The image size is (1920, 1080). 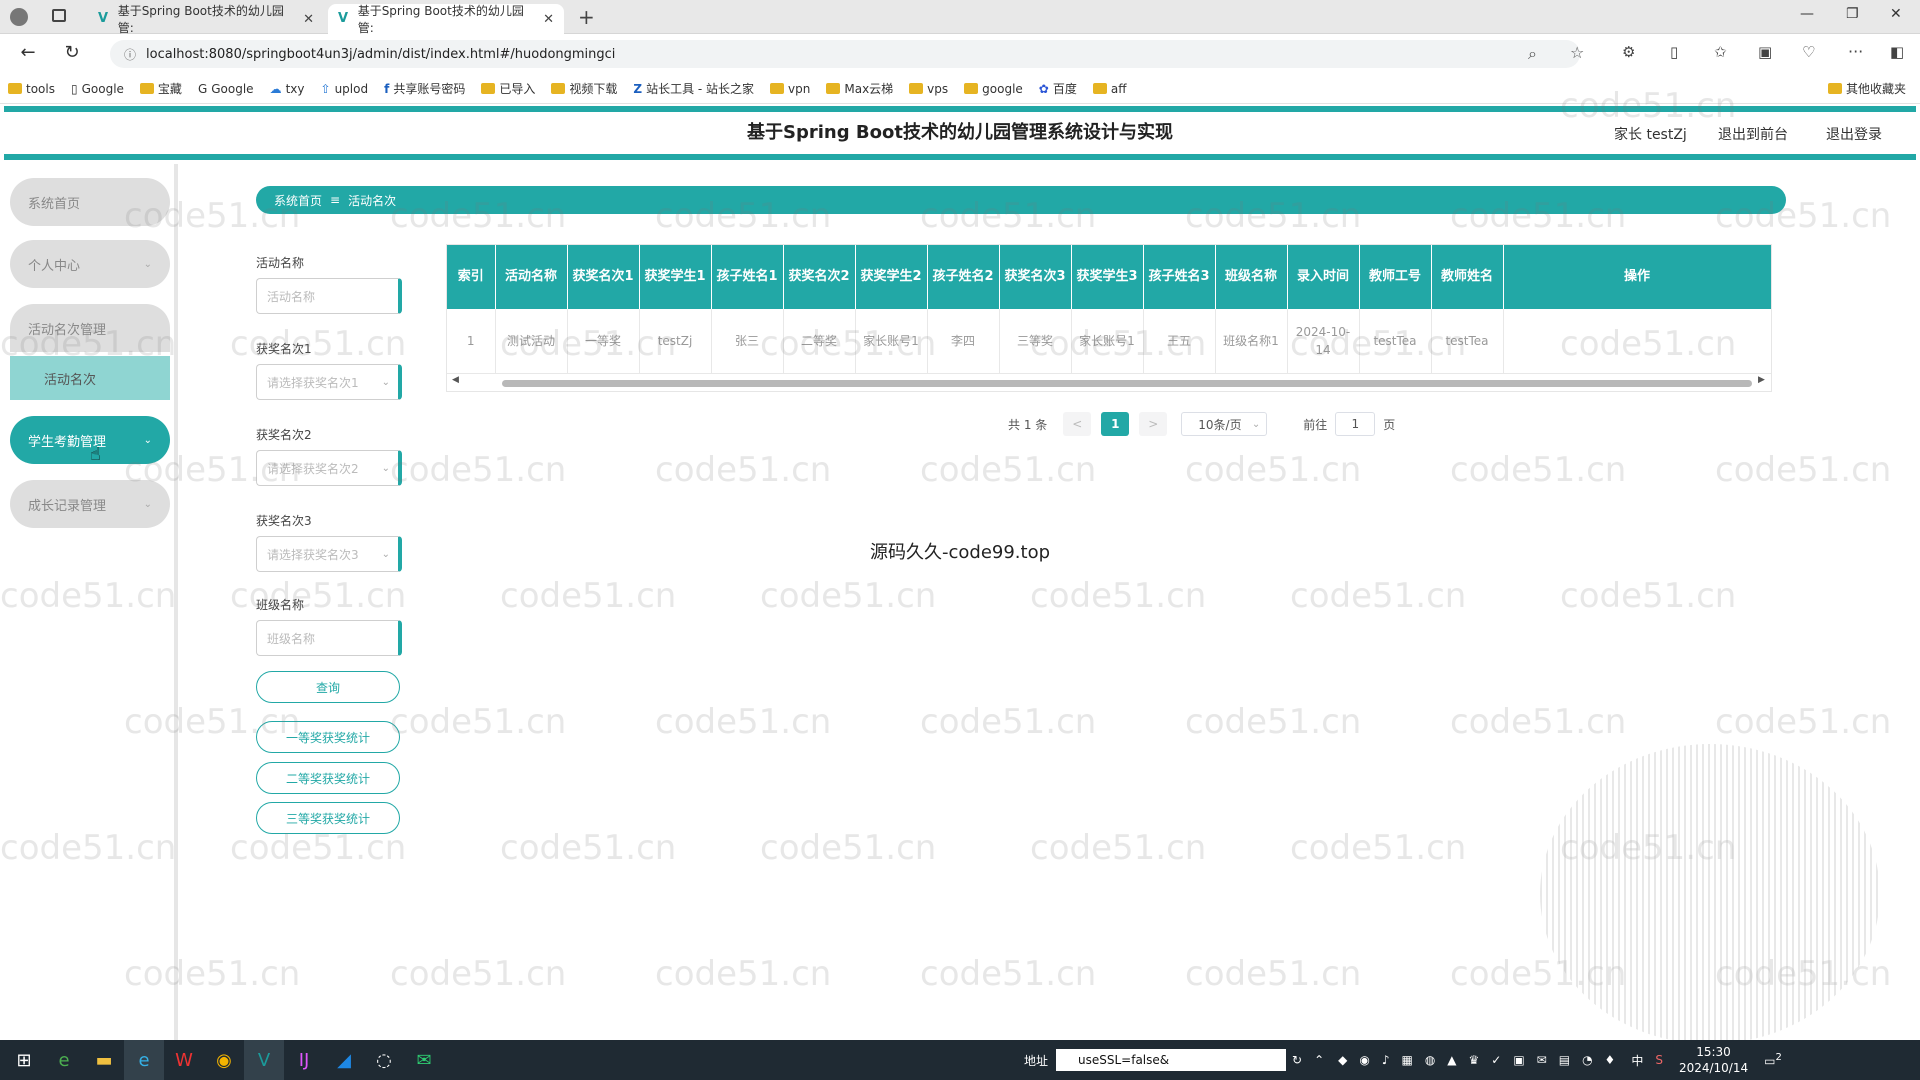 I want to click on next-page-button: >, so click(x=1153, y=424).